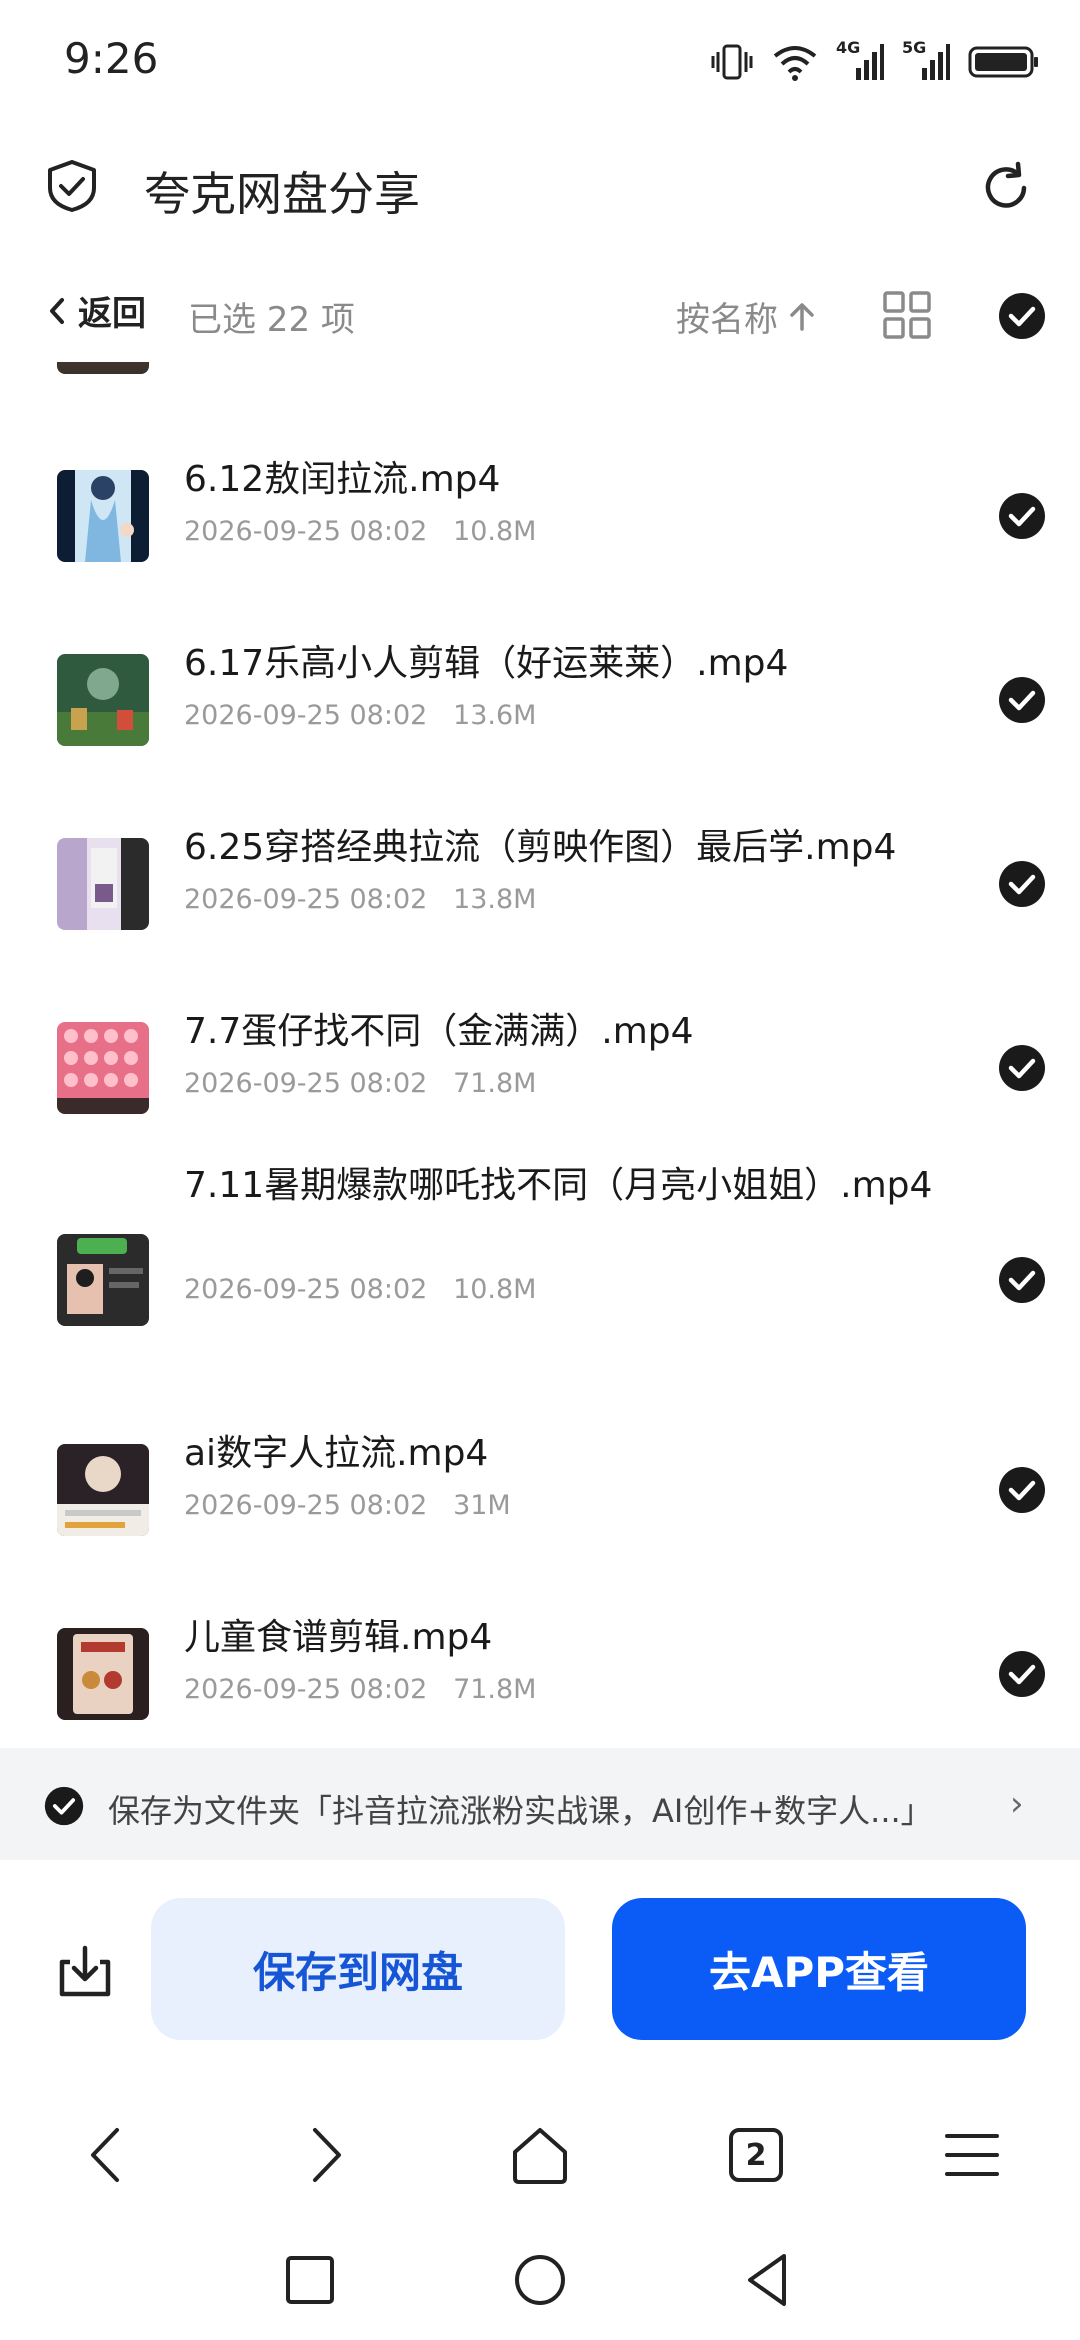  I want to click on back-label: 返回, so click(112, 314).